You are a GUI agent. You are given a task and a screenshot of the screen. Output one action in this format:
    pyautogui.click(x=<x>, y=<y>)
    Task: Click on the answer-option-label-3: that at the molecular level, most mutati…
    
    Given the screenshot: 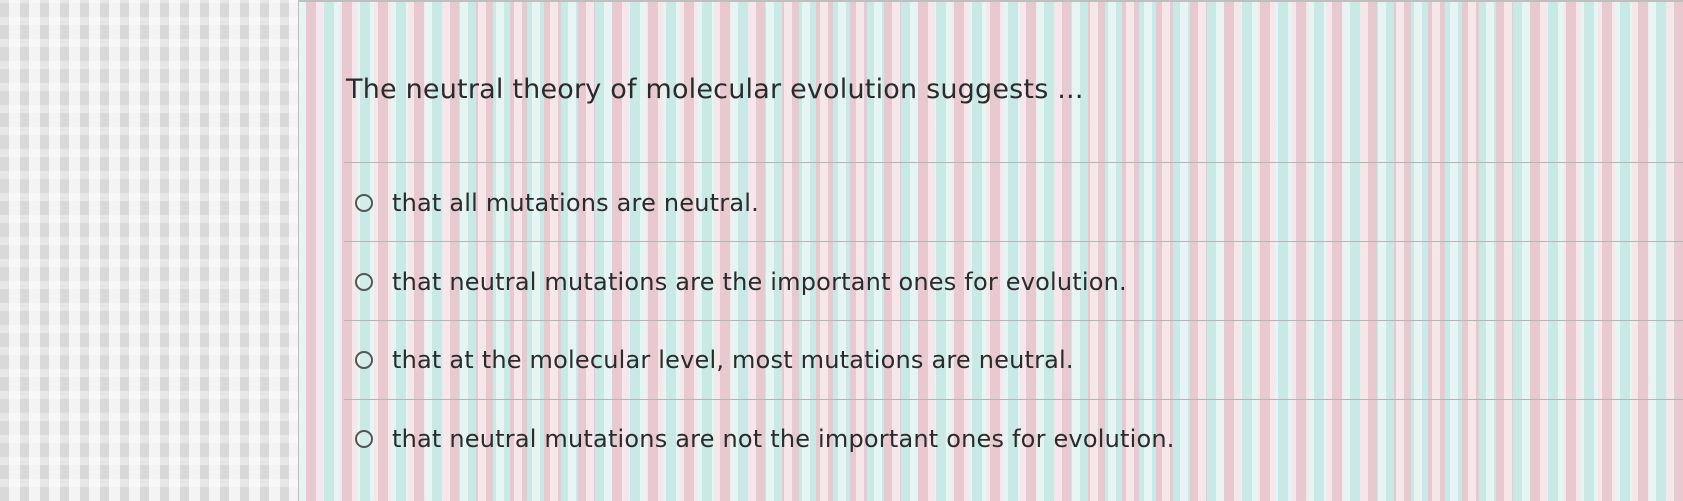 What is the action you would take?
    pyautogui.click(x=733, y=360)
    